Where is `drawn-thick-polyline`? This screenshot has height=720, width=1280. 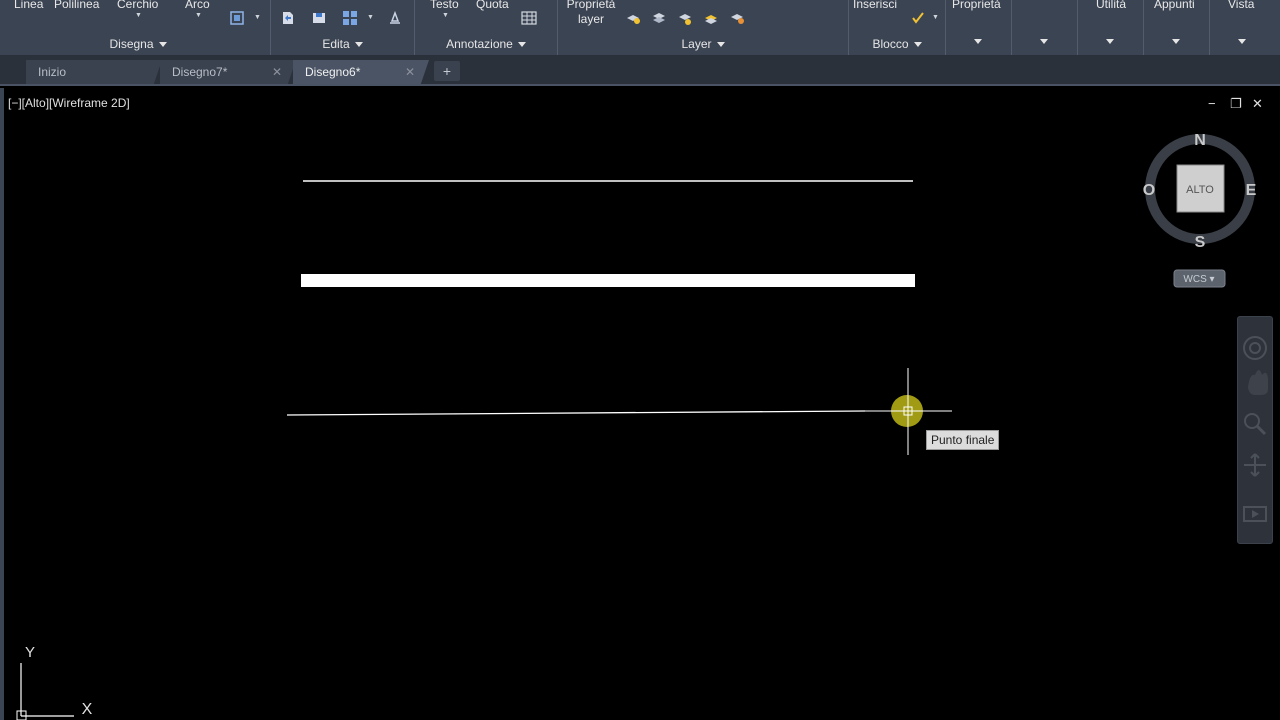 drawn-thick-polyline is located at coordinates (608, 280).